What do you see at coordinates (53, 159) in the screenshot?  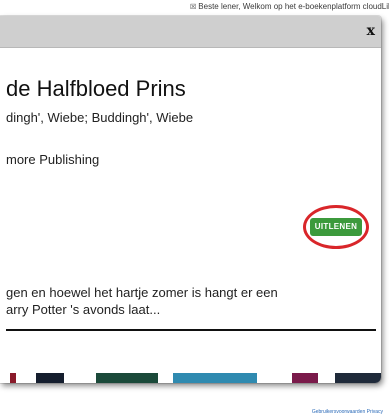 I see `book-publisher: more Publishing` at bounding box center [53, 159].